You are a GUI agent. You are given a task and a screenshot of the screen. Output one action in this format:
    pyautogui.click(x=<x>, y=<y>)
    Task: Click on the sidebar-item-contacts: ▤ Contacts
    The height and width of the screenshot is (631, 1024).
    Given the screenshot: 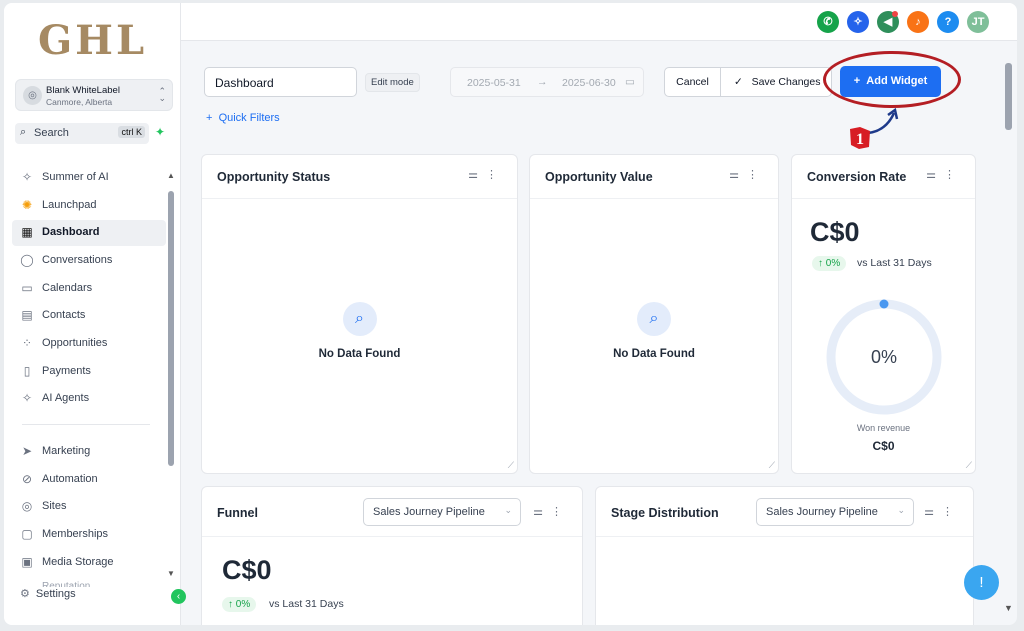 What is the action you would take?
    pyautogui.click(x=89, y=316)
    